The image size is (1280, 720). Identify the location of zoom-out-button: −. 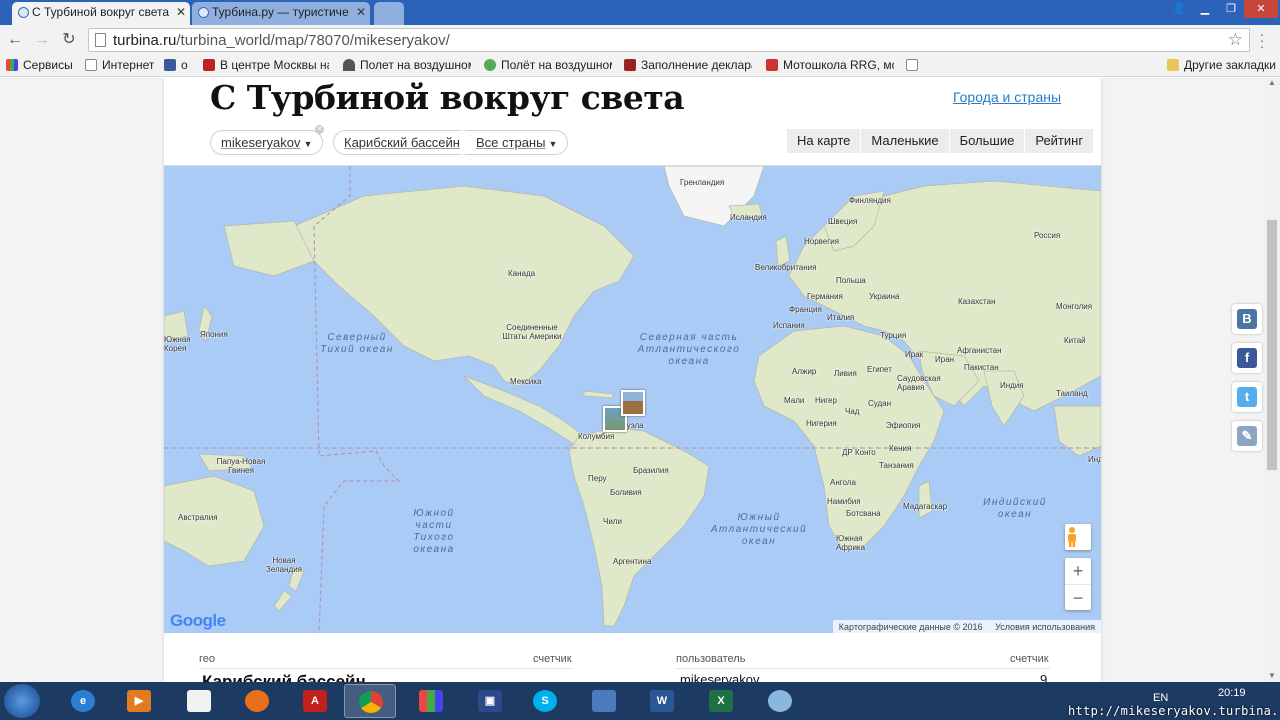
(1078, 597).